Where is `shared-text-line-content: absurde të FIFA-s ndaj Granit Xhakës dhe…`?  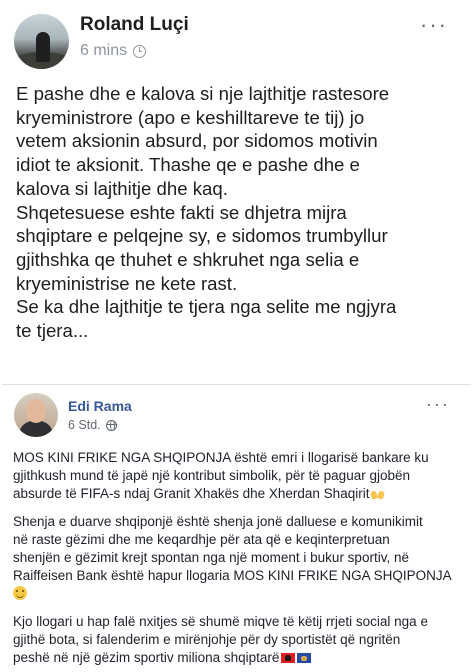 shared-text-line-content: absurde të FIFA-s ndaj Granit Xhakës dhe… is located at coordinates (191, 494).